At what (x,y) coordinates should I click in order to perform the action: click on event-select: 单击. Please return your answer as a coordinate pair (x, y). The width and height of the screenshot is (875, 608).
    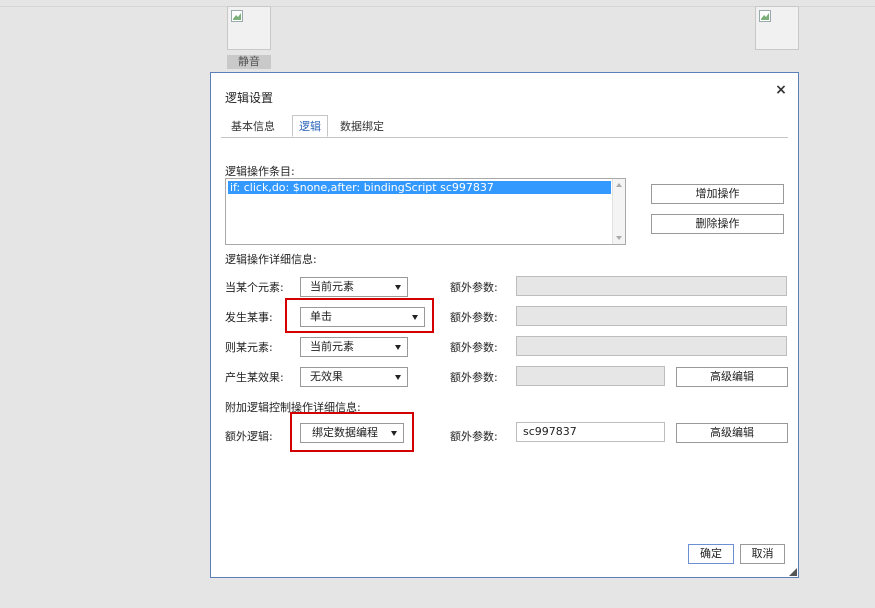
    Looking at the image, I should click on (362, 317).